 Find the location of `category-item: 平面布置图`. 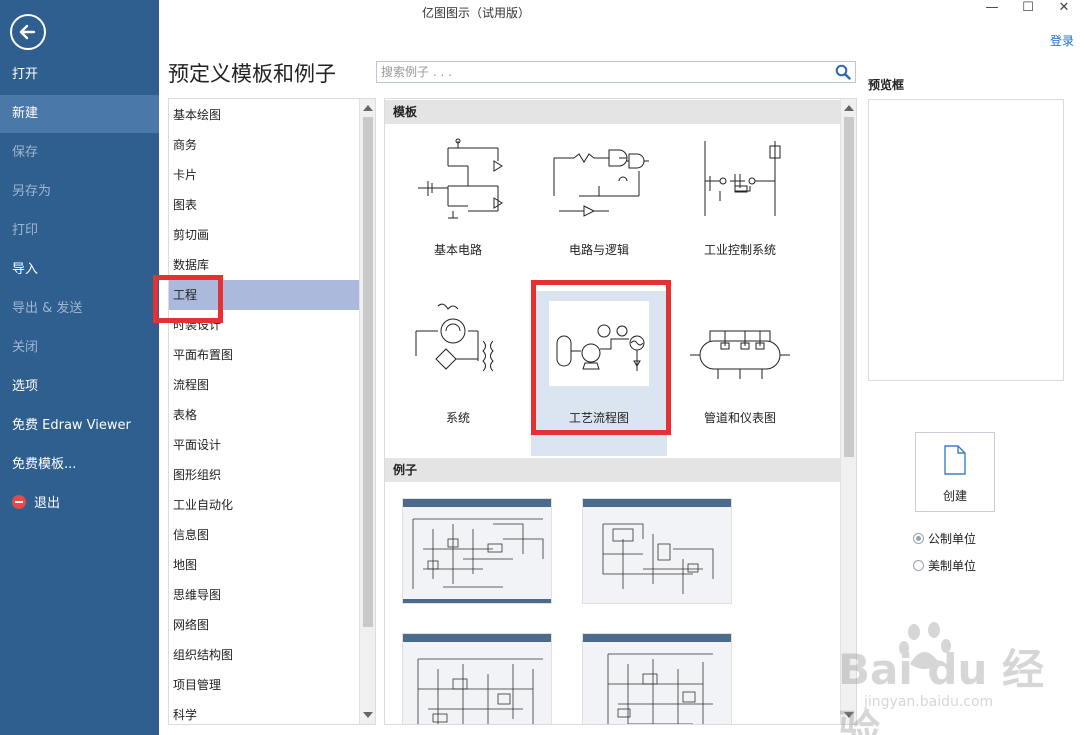

category-item: 平面布置图 is located at coordinates (264, 355).